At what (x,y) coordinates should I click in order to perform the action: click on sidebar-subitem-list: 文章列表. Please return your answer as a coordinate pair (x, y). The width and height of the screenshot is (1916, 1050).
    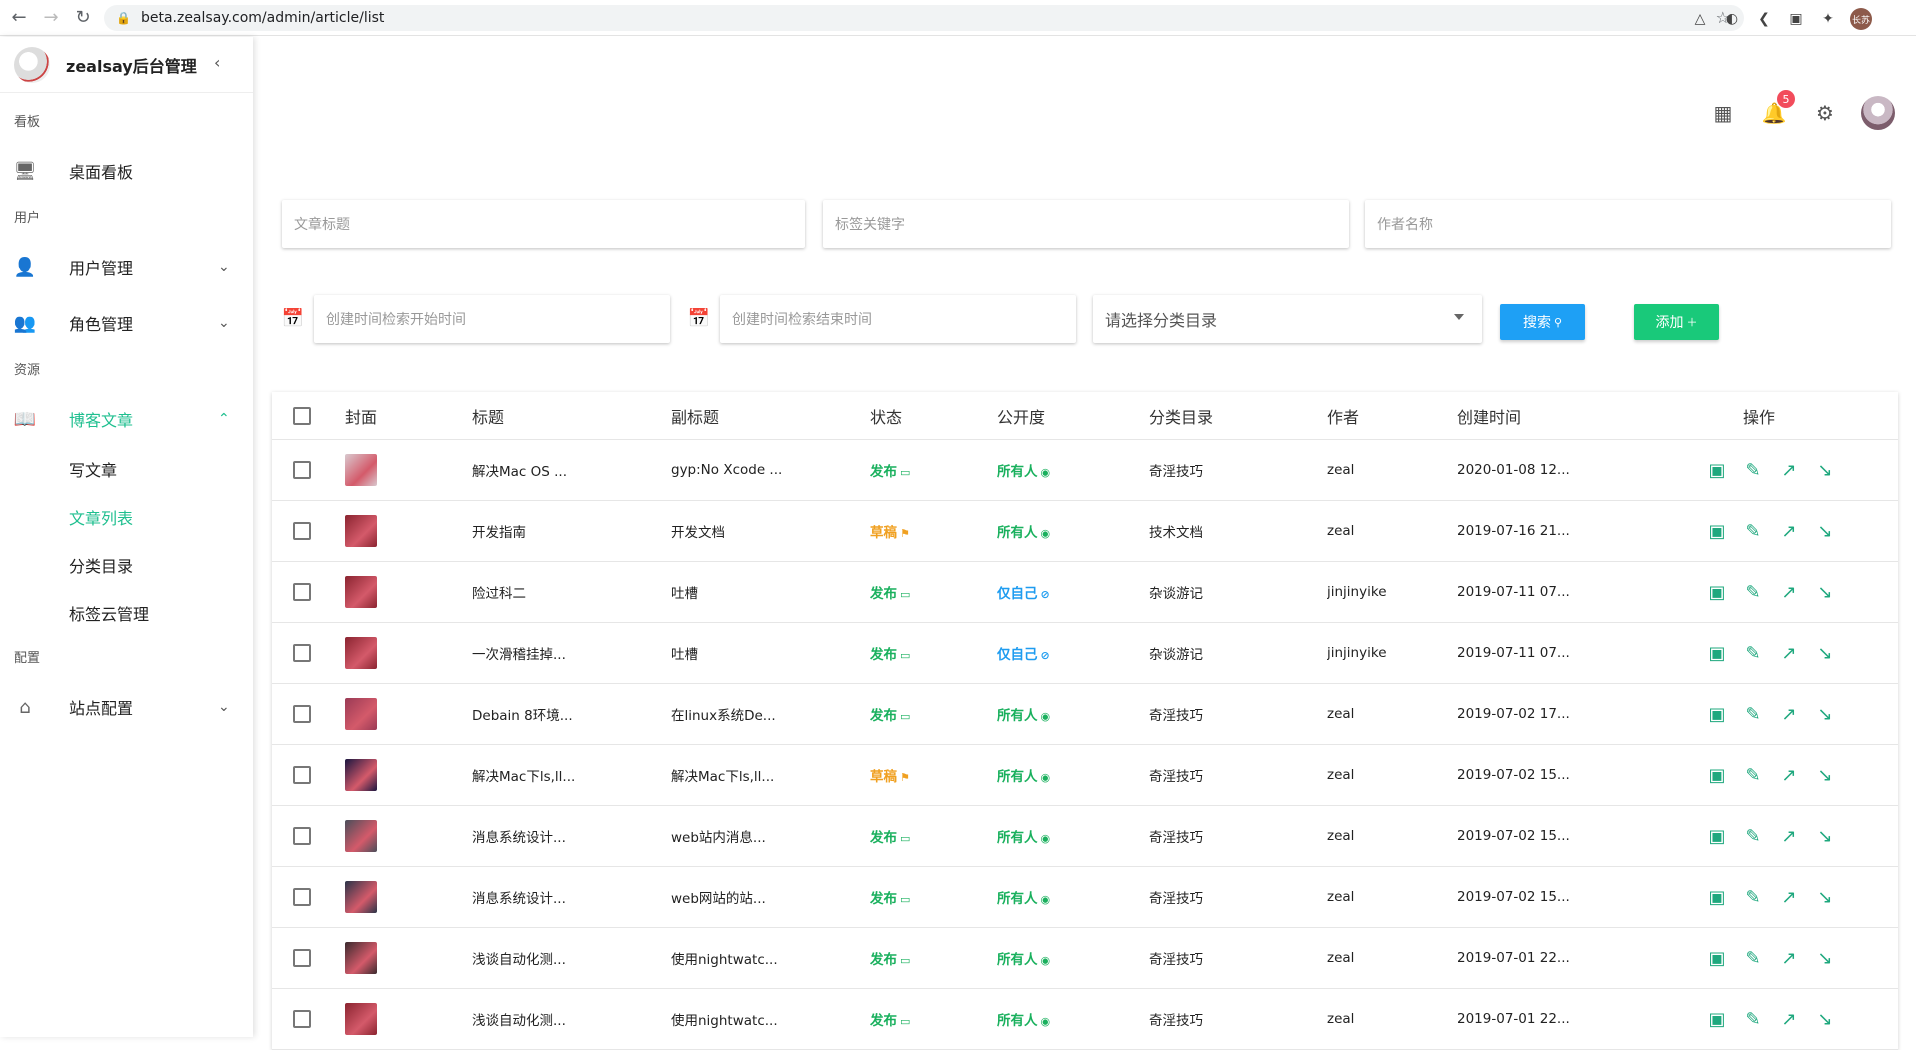
    Looking at the image, I should click on (126, 519).